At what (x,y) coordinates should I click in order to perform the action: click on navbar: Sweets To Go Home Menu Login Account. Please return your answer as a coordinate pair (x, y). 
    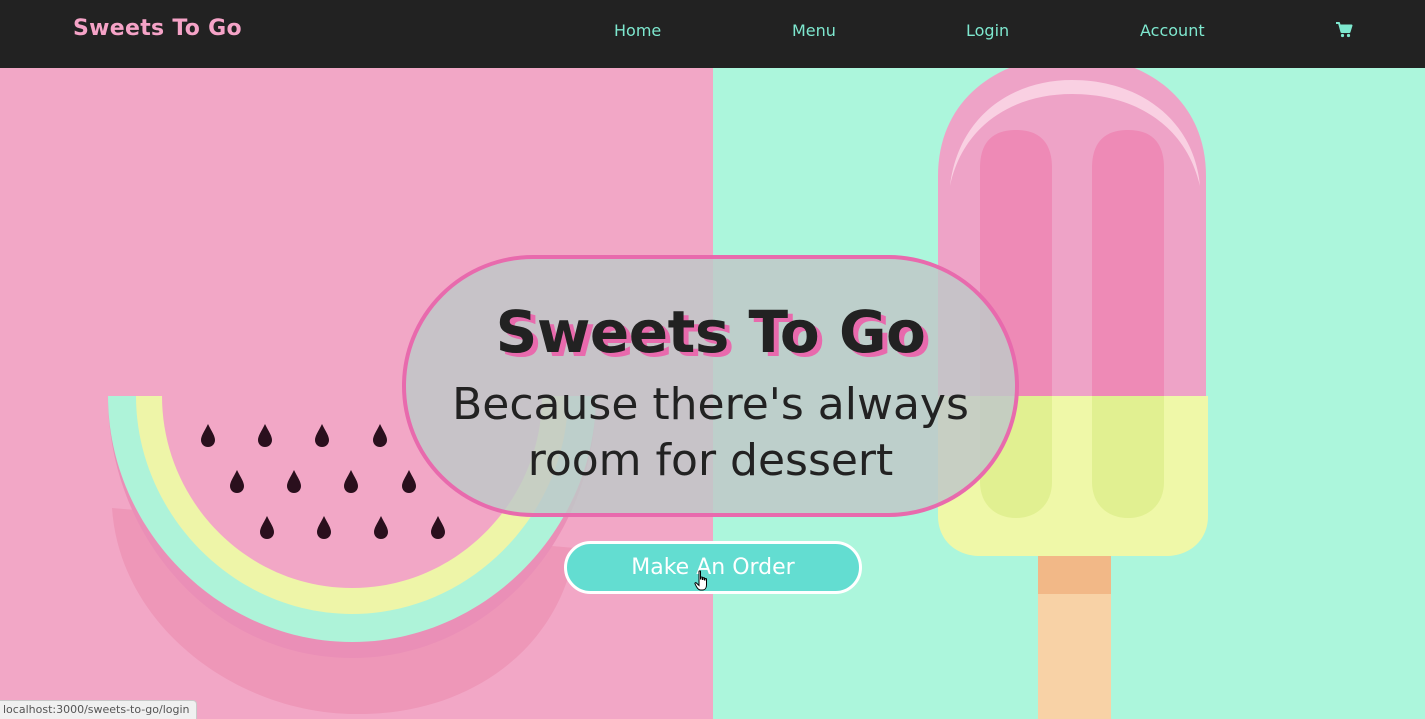
    Looking at the image, I should click on (712, 34).